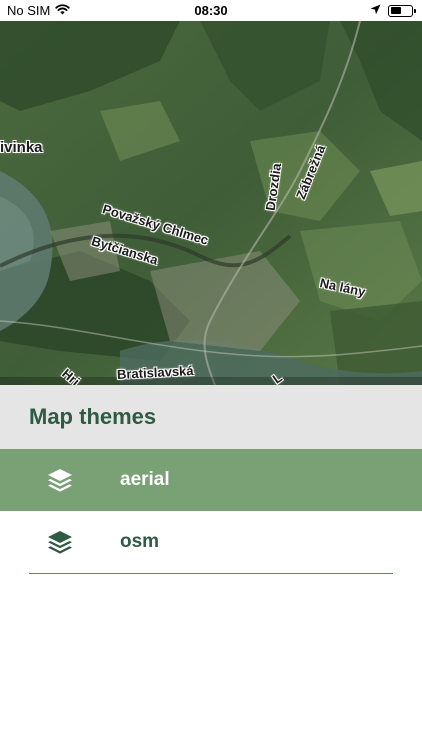 Image resolution: width=422 pixels, height=750 pixels. I want to click on status-time: 08:30, so click(211, 10).